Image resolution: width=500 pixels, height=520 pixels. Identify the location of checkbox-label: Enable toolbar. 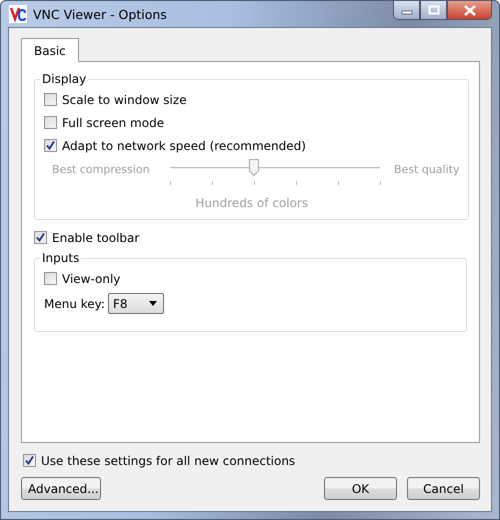
(96, 237).